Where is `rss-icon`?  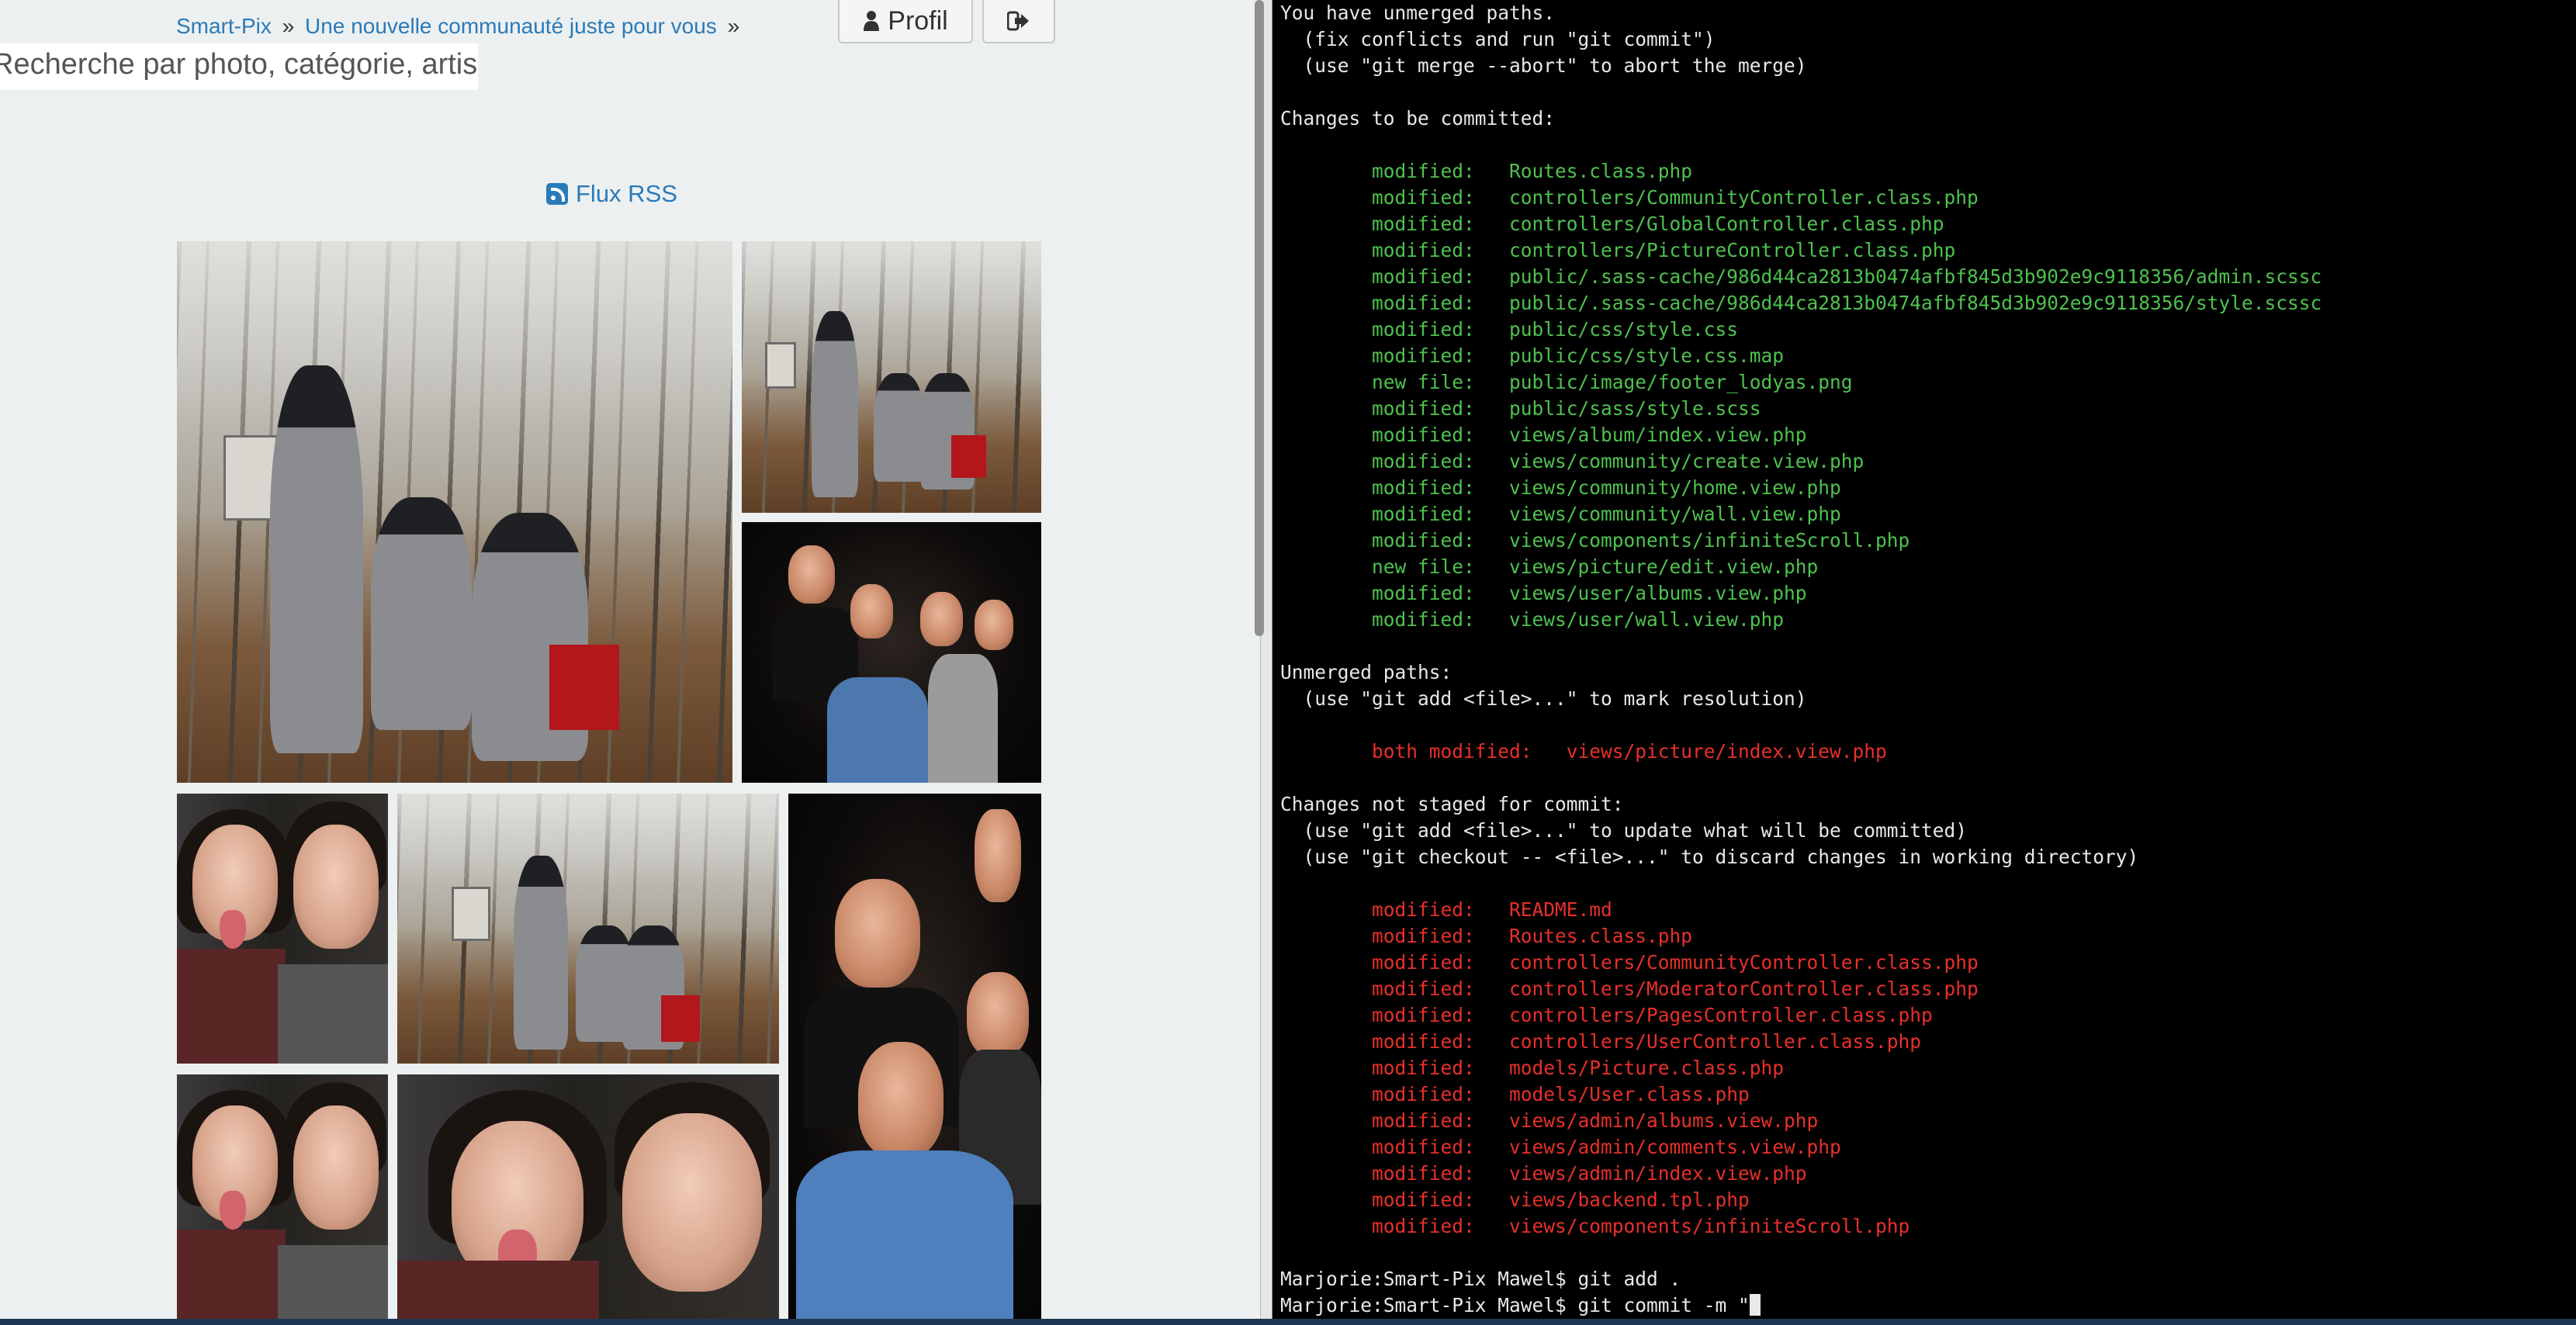 rss-icon is located at coordinates (557, 194).